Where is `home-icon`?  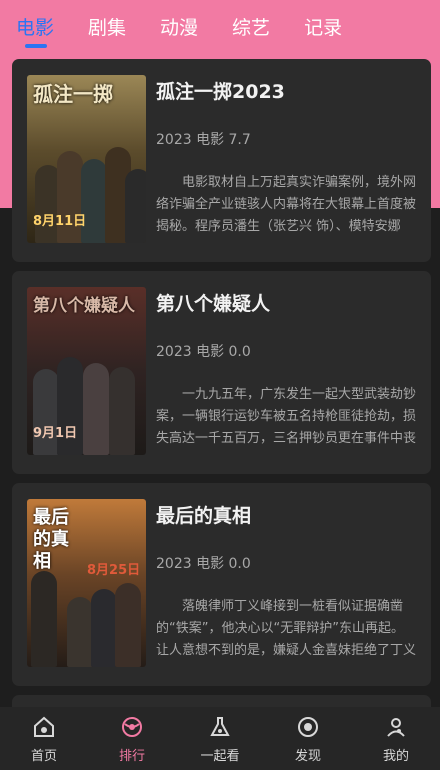 home-icon is located at coordinates (44, 726).